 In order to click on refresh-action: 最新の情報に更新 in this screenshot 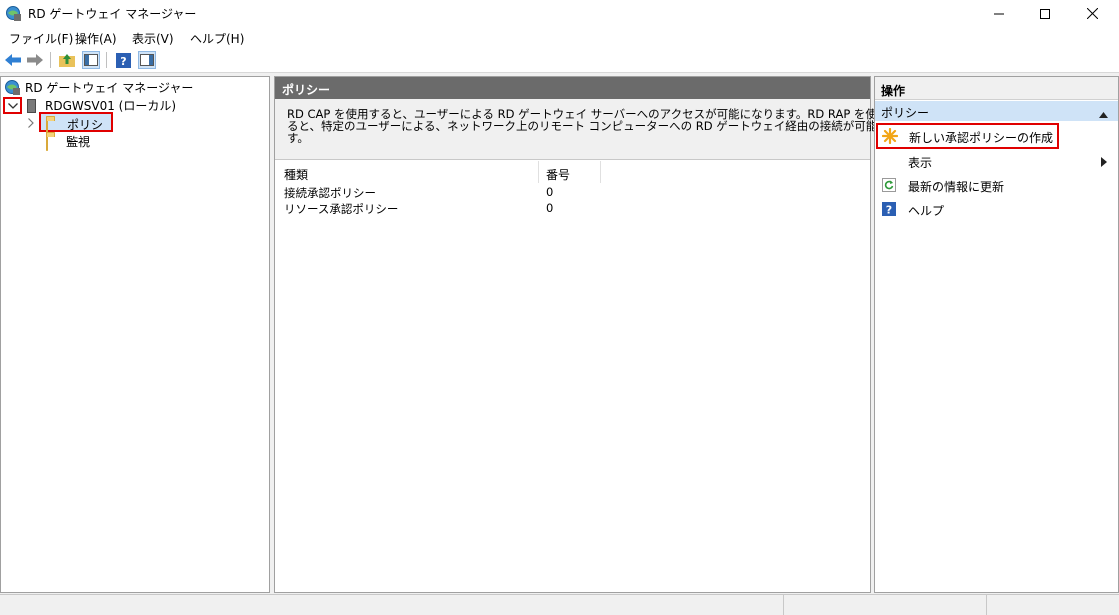, I will do `click(996, 185)`.